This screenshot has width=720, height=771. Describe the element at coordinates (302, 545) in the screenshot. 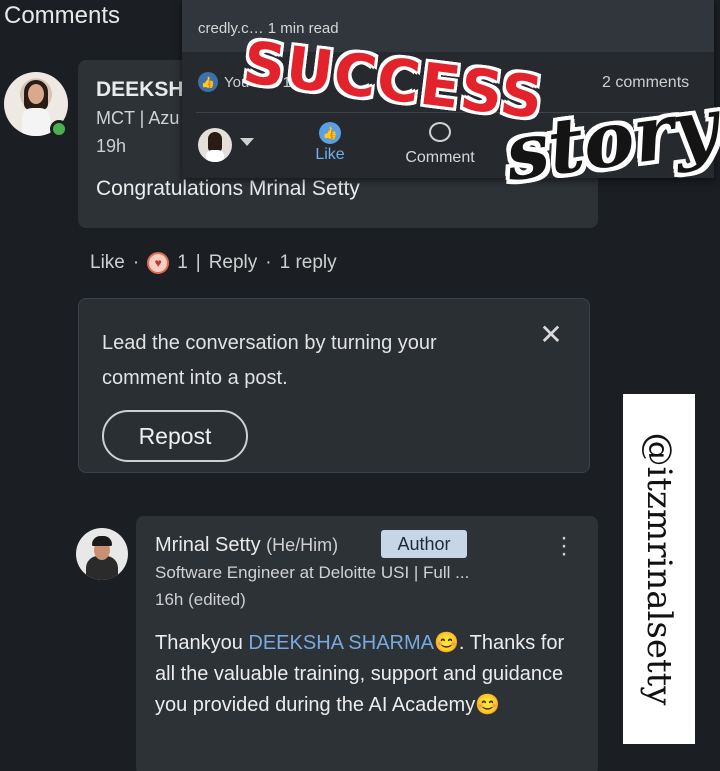

I see `reply-author-pronouns: (He/Him)` at that location.